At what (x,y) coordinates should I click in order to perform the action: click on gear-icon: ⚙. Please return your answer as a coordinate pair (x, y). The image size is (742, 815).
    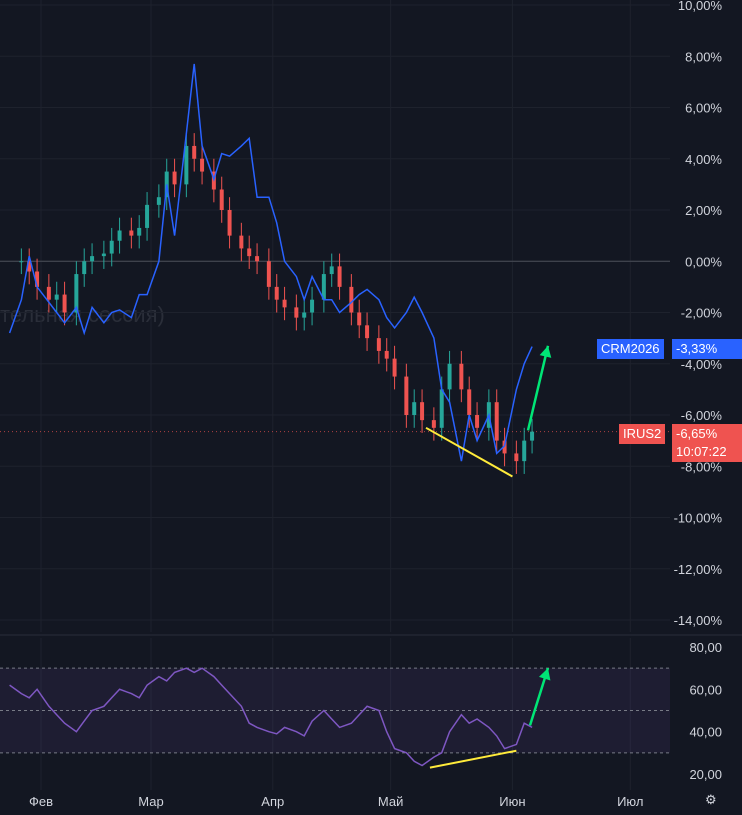
    Looking at the image, I should click on (711, 800).